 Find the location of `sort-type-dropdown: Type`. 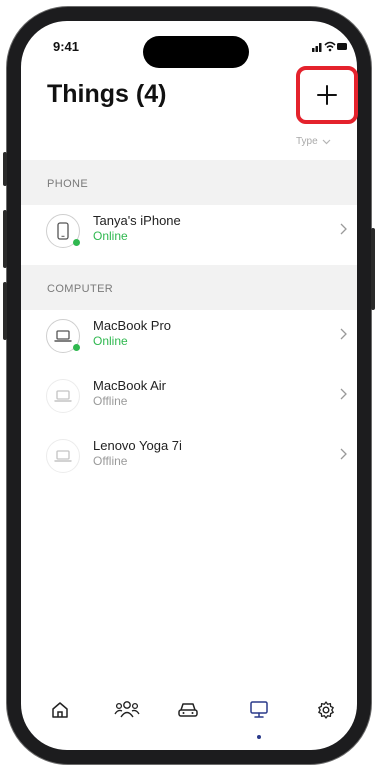

sort-type-dropdown: Type is located at coordinates (313, 141).